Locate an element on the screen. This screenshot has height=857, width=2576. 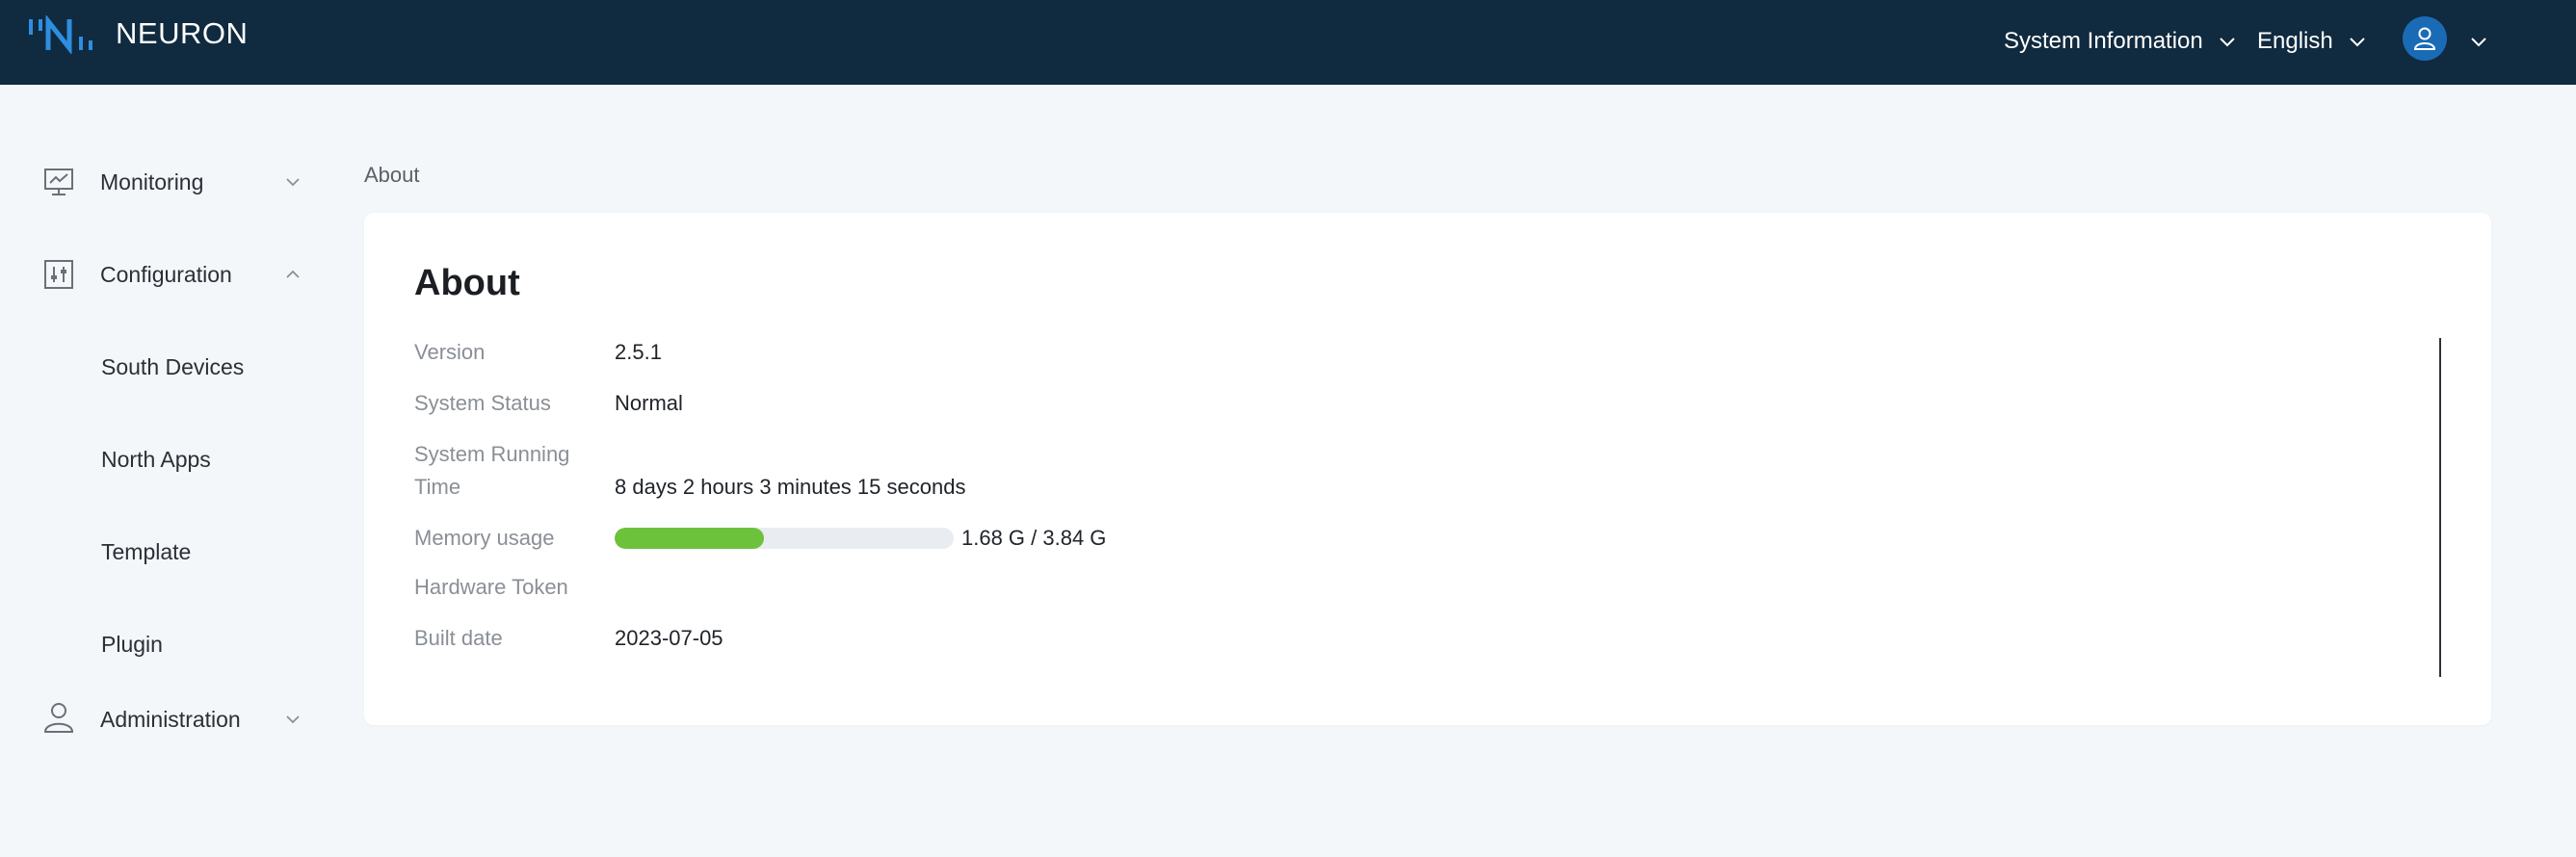
user-menu-chevron-icon is located at coordinates (2479, 41).